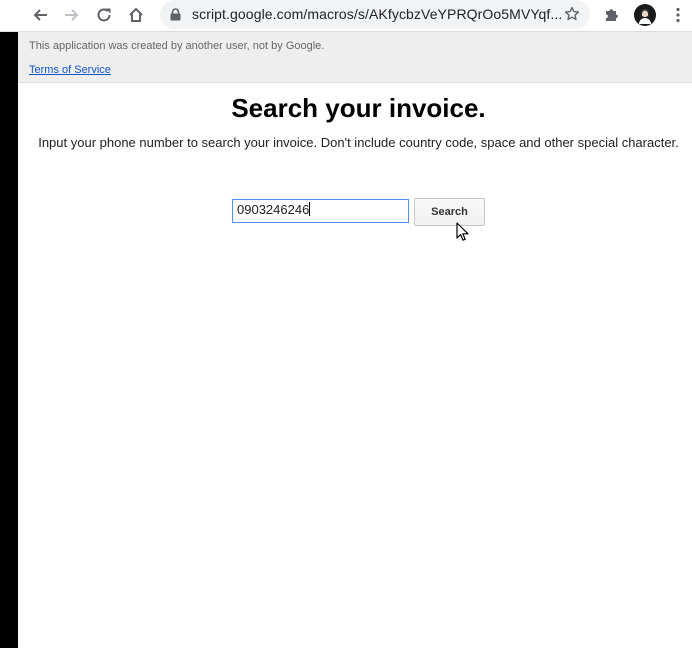  I want to click on lock-icon, so click(175, 14).